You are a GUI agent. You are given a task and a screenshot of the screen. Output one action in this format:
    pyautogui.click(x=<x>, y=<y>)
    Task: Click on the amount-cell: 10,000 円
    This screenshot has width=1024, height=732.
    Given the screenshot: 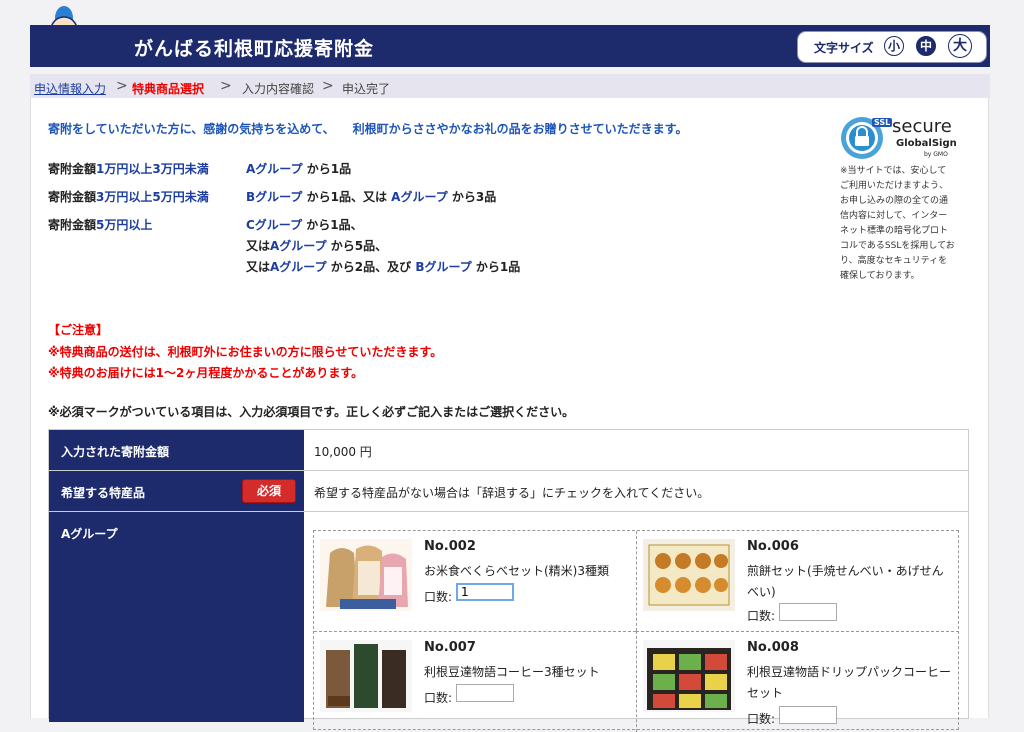 What is the action you would take?
    pyautogui.click(x=636, y=450)
    